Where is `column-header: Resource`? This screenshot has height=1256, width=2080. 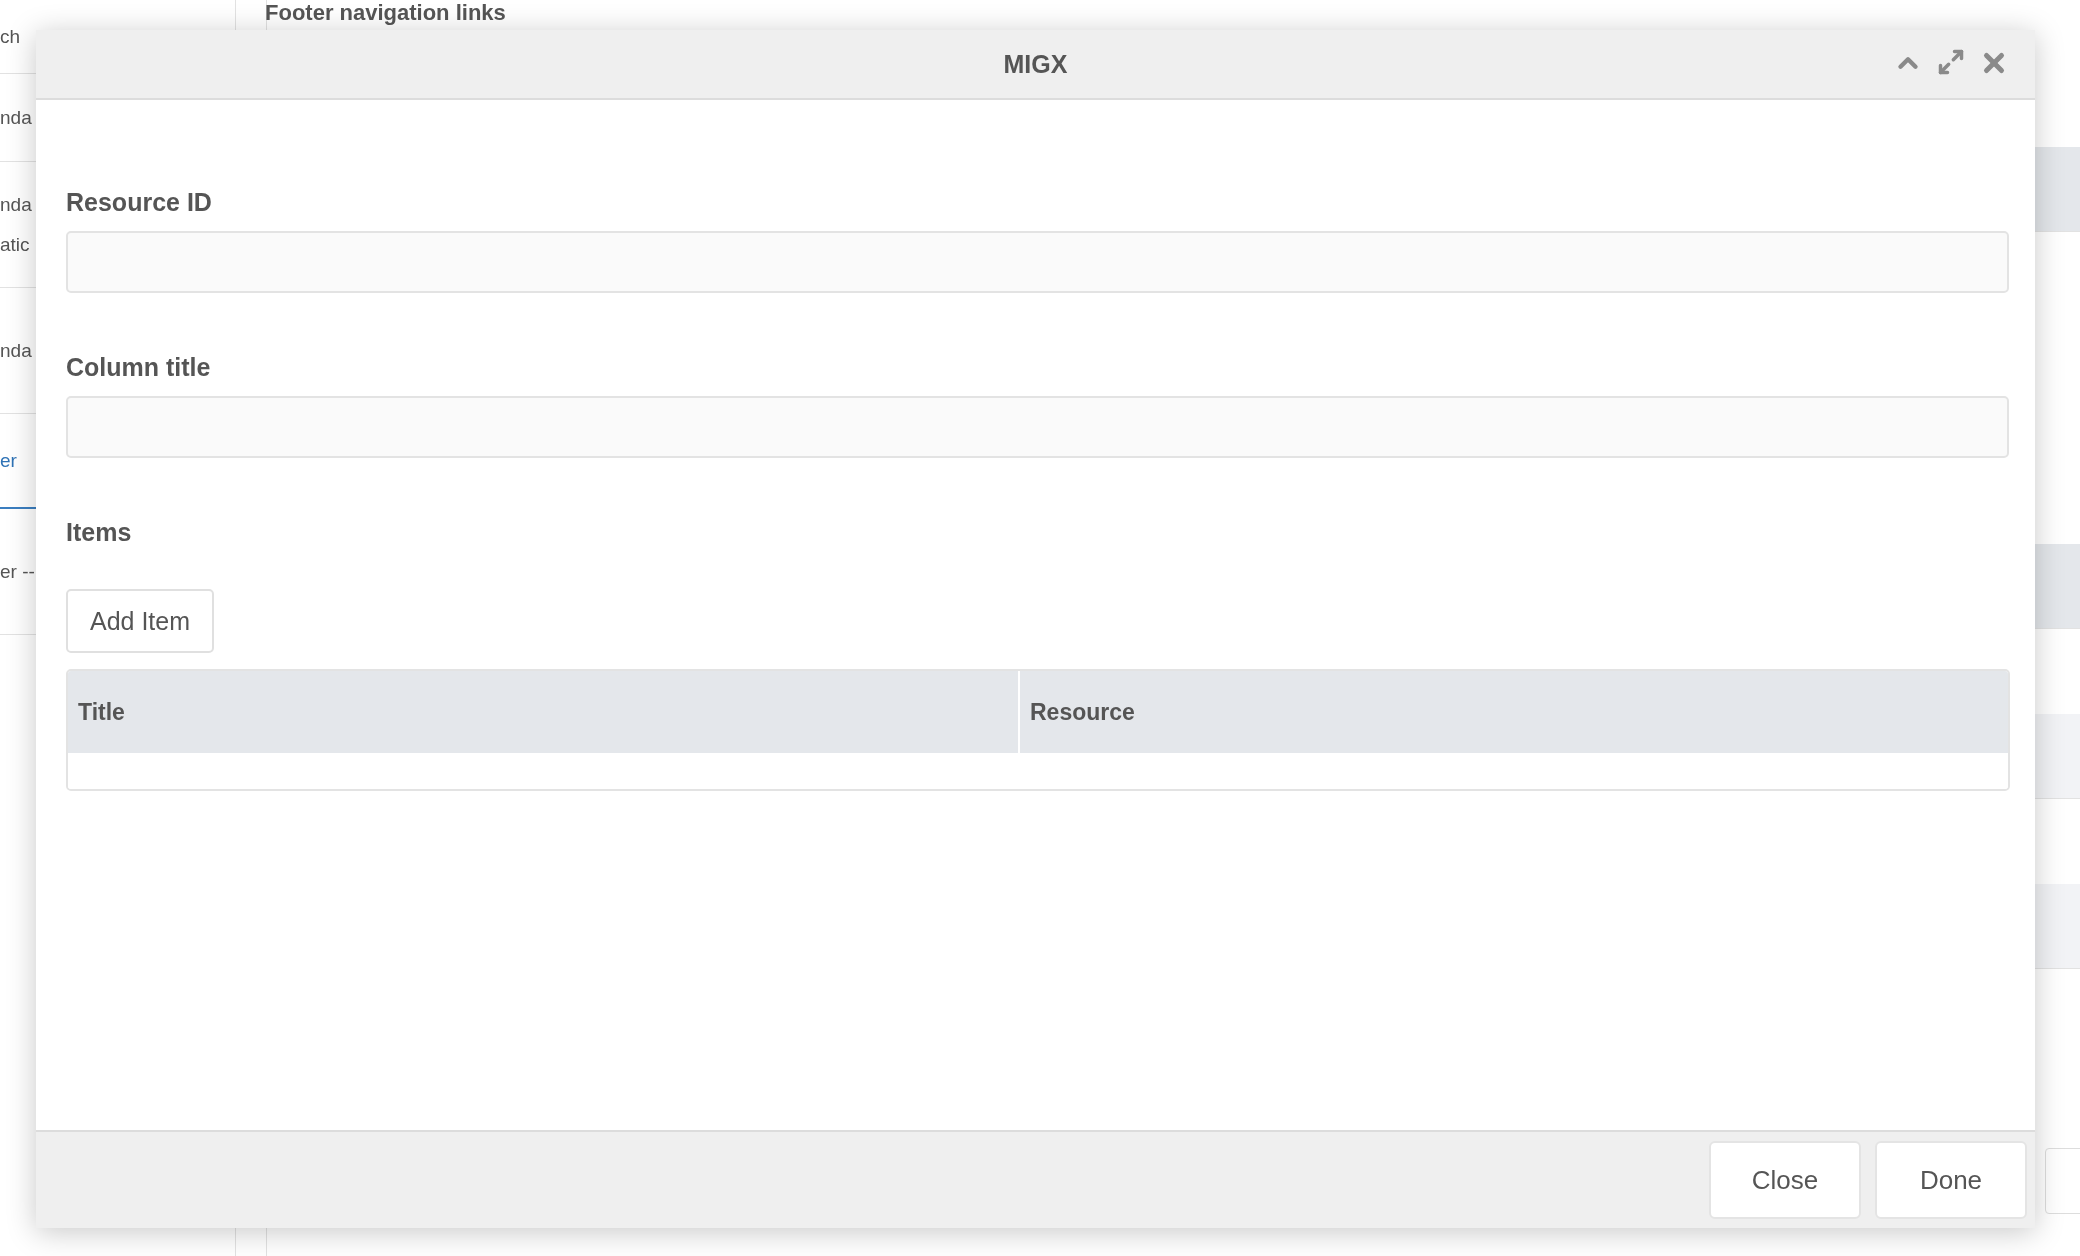 column-header: Resource is located at coordinates (1514, 712).